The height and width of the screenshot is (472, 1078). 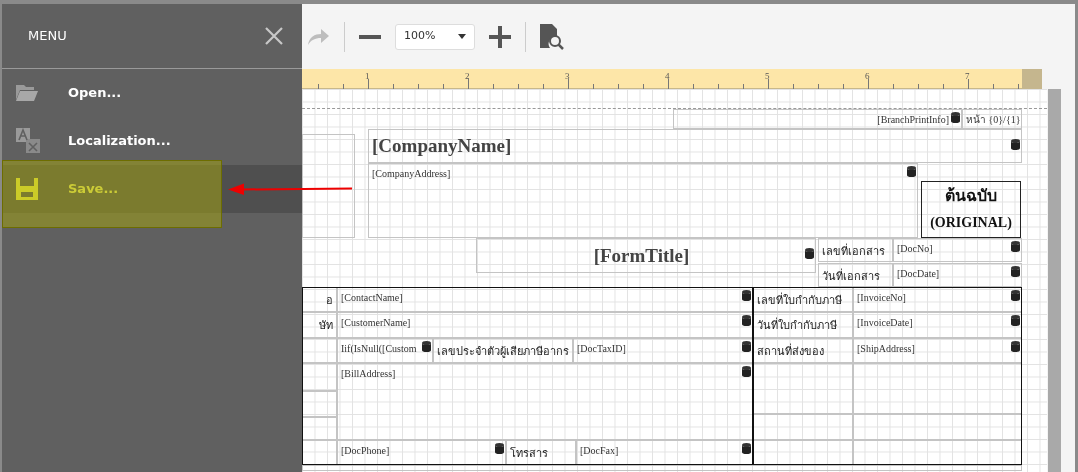 I want to click on report-field: [DocNo], so click(x=957, y=250).